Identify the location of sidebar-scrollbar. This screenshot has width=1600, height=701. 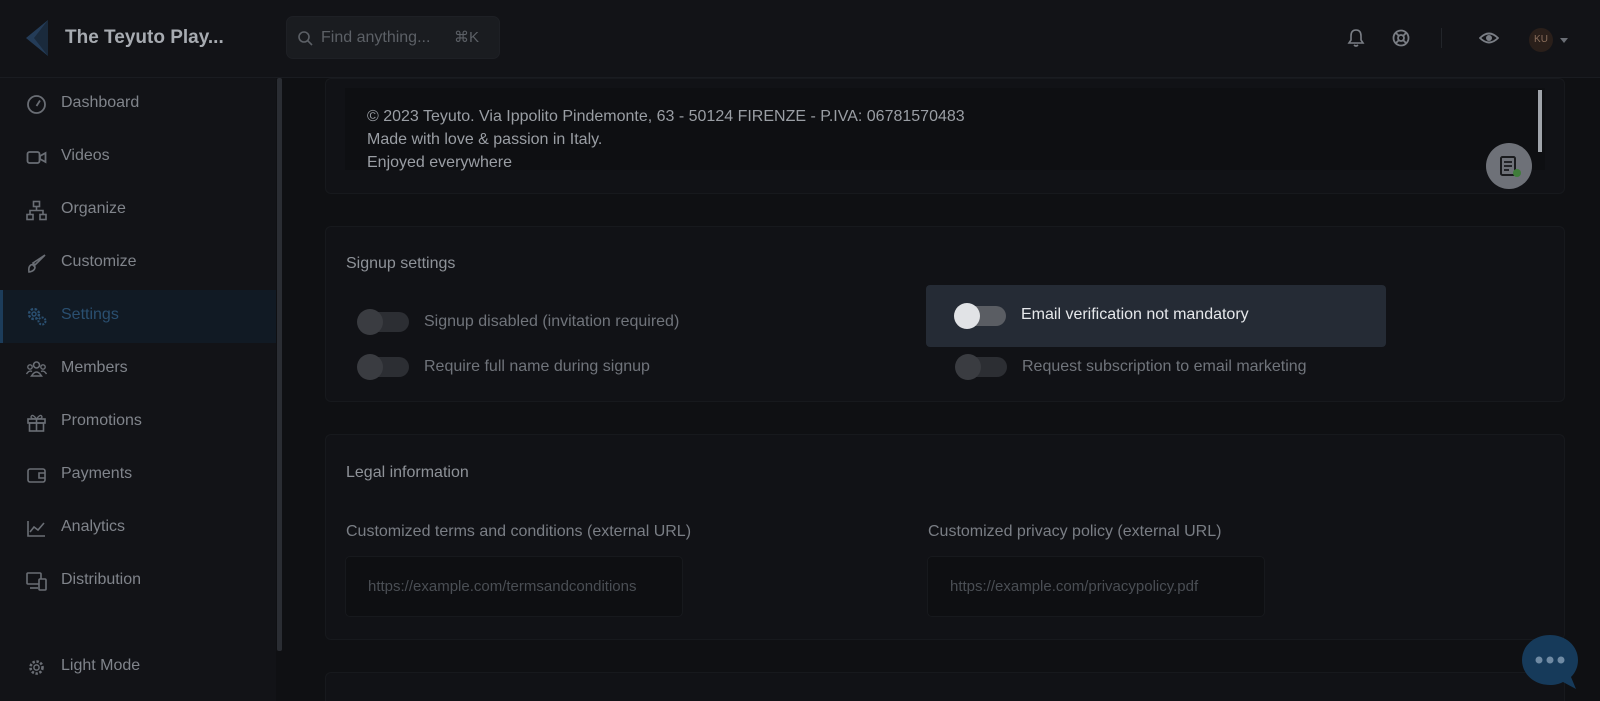
(279, 364).